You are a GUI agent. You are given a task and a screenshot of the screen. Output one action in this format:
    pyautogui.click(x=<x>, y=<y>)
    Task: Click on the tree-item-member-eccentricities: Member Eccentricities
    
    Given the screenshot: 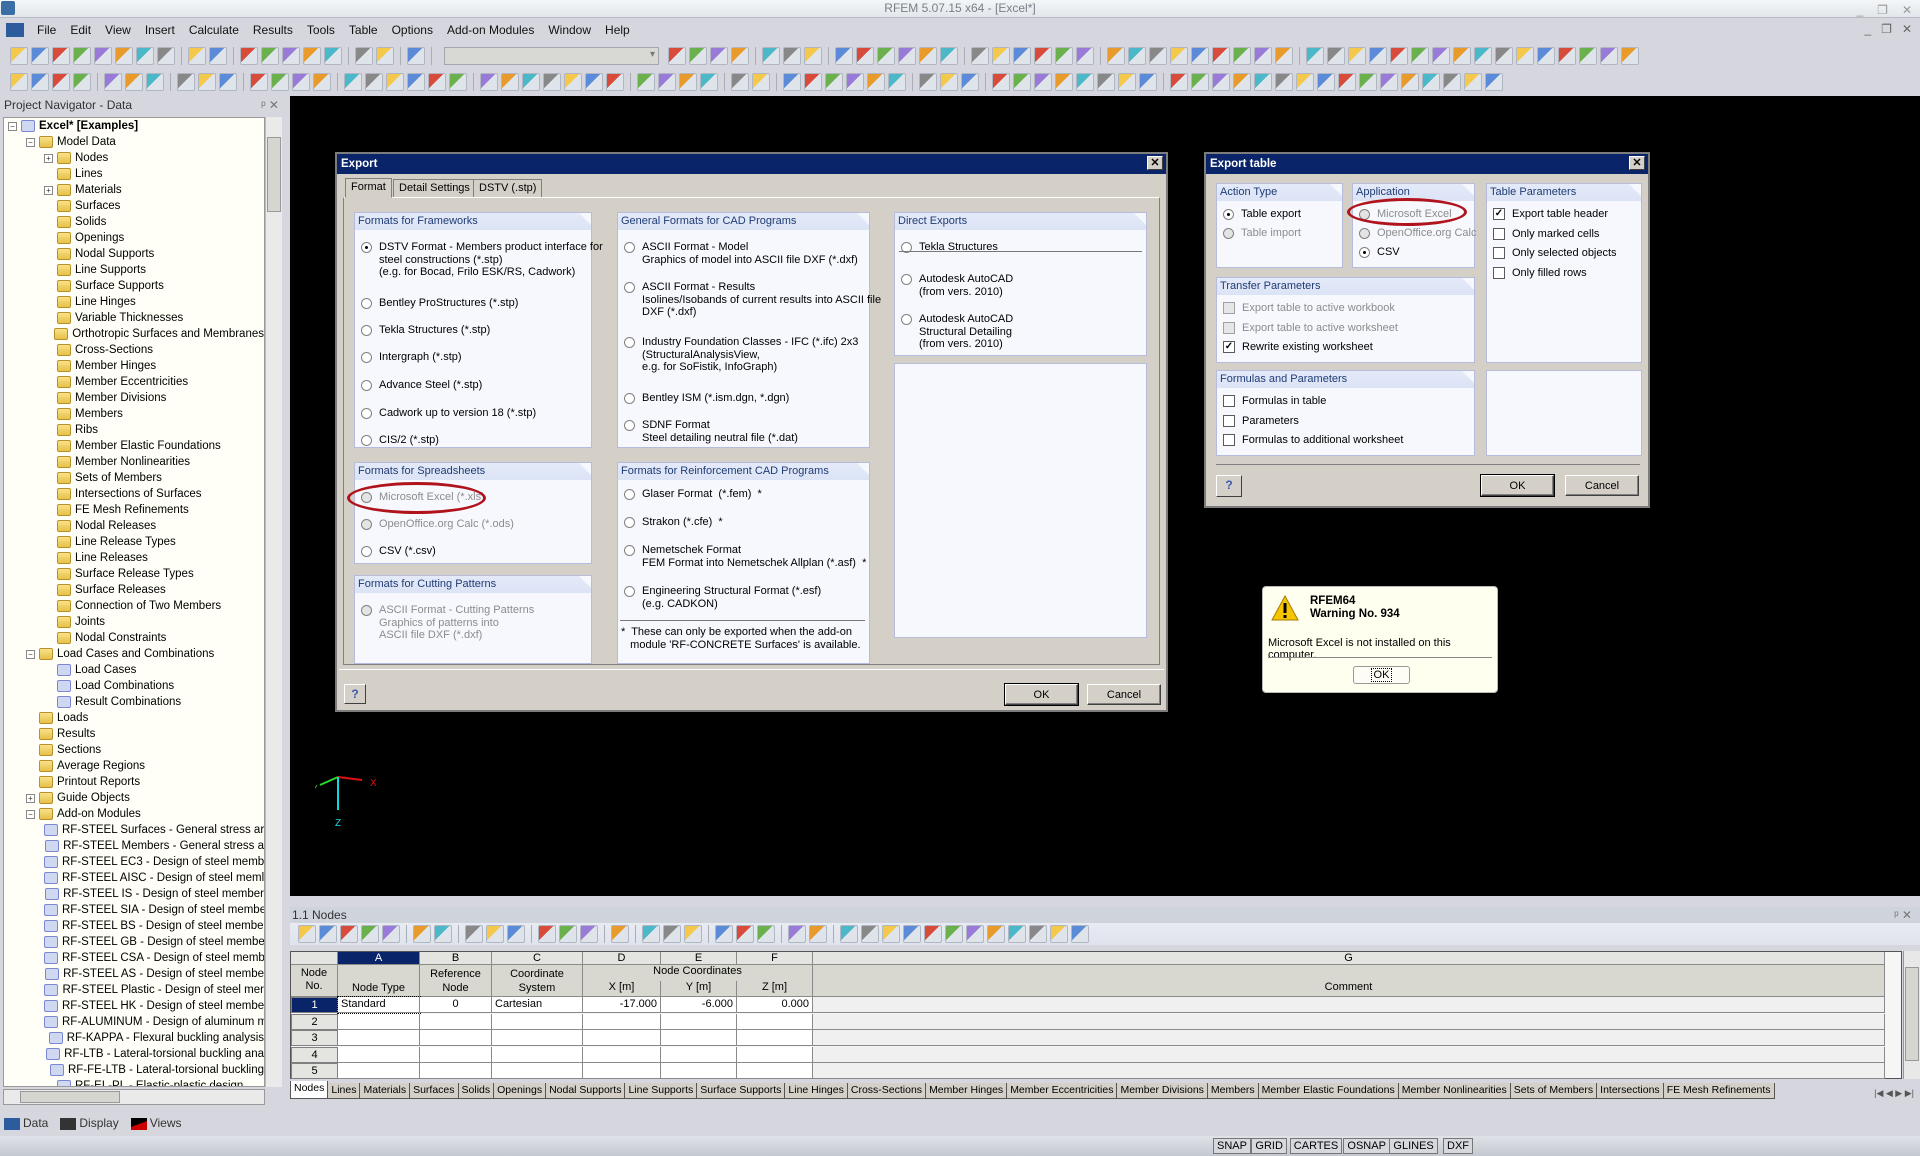 What is the action you would take?
    pyautogui.click(x=134, y=382)
    